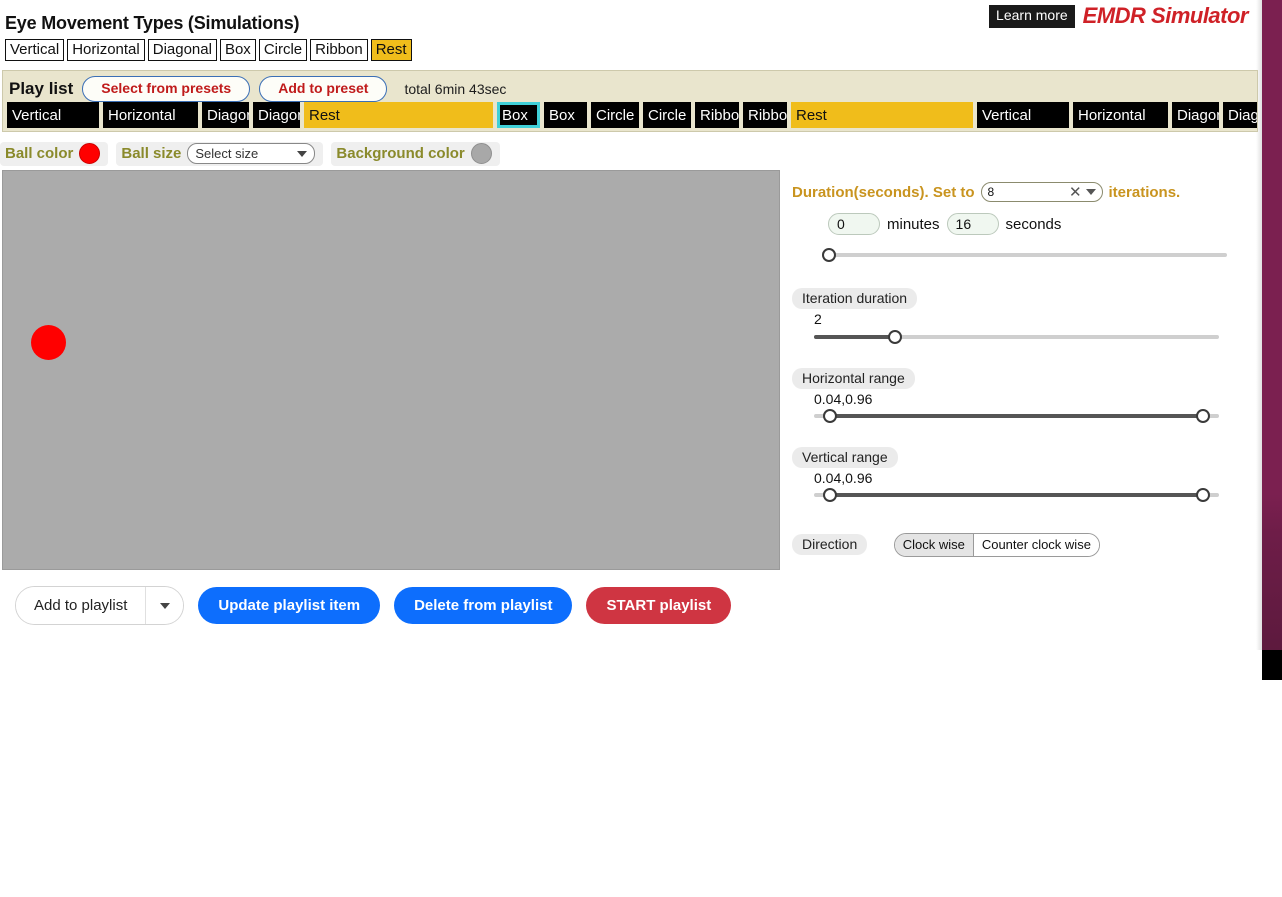 The height and width of the screenshot is (897, 1282). Describe the element at coordinates (1012, 474) in the screenshot. I see `vertical-range-block: Vertical range 0.04,0.96` at that location.